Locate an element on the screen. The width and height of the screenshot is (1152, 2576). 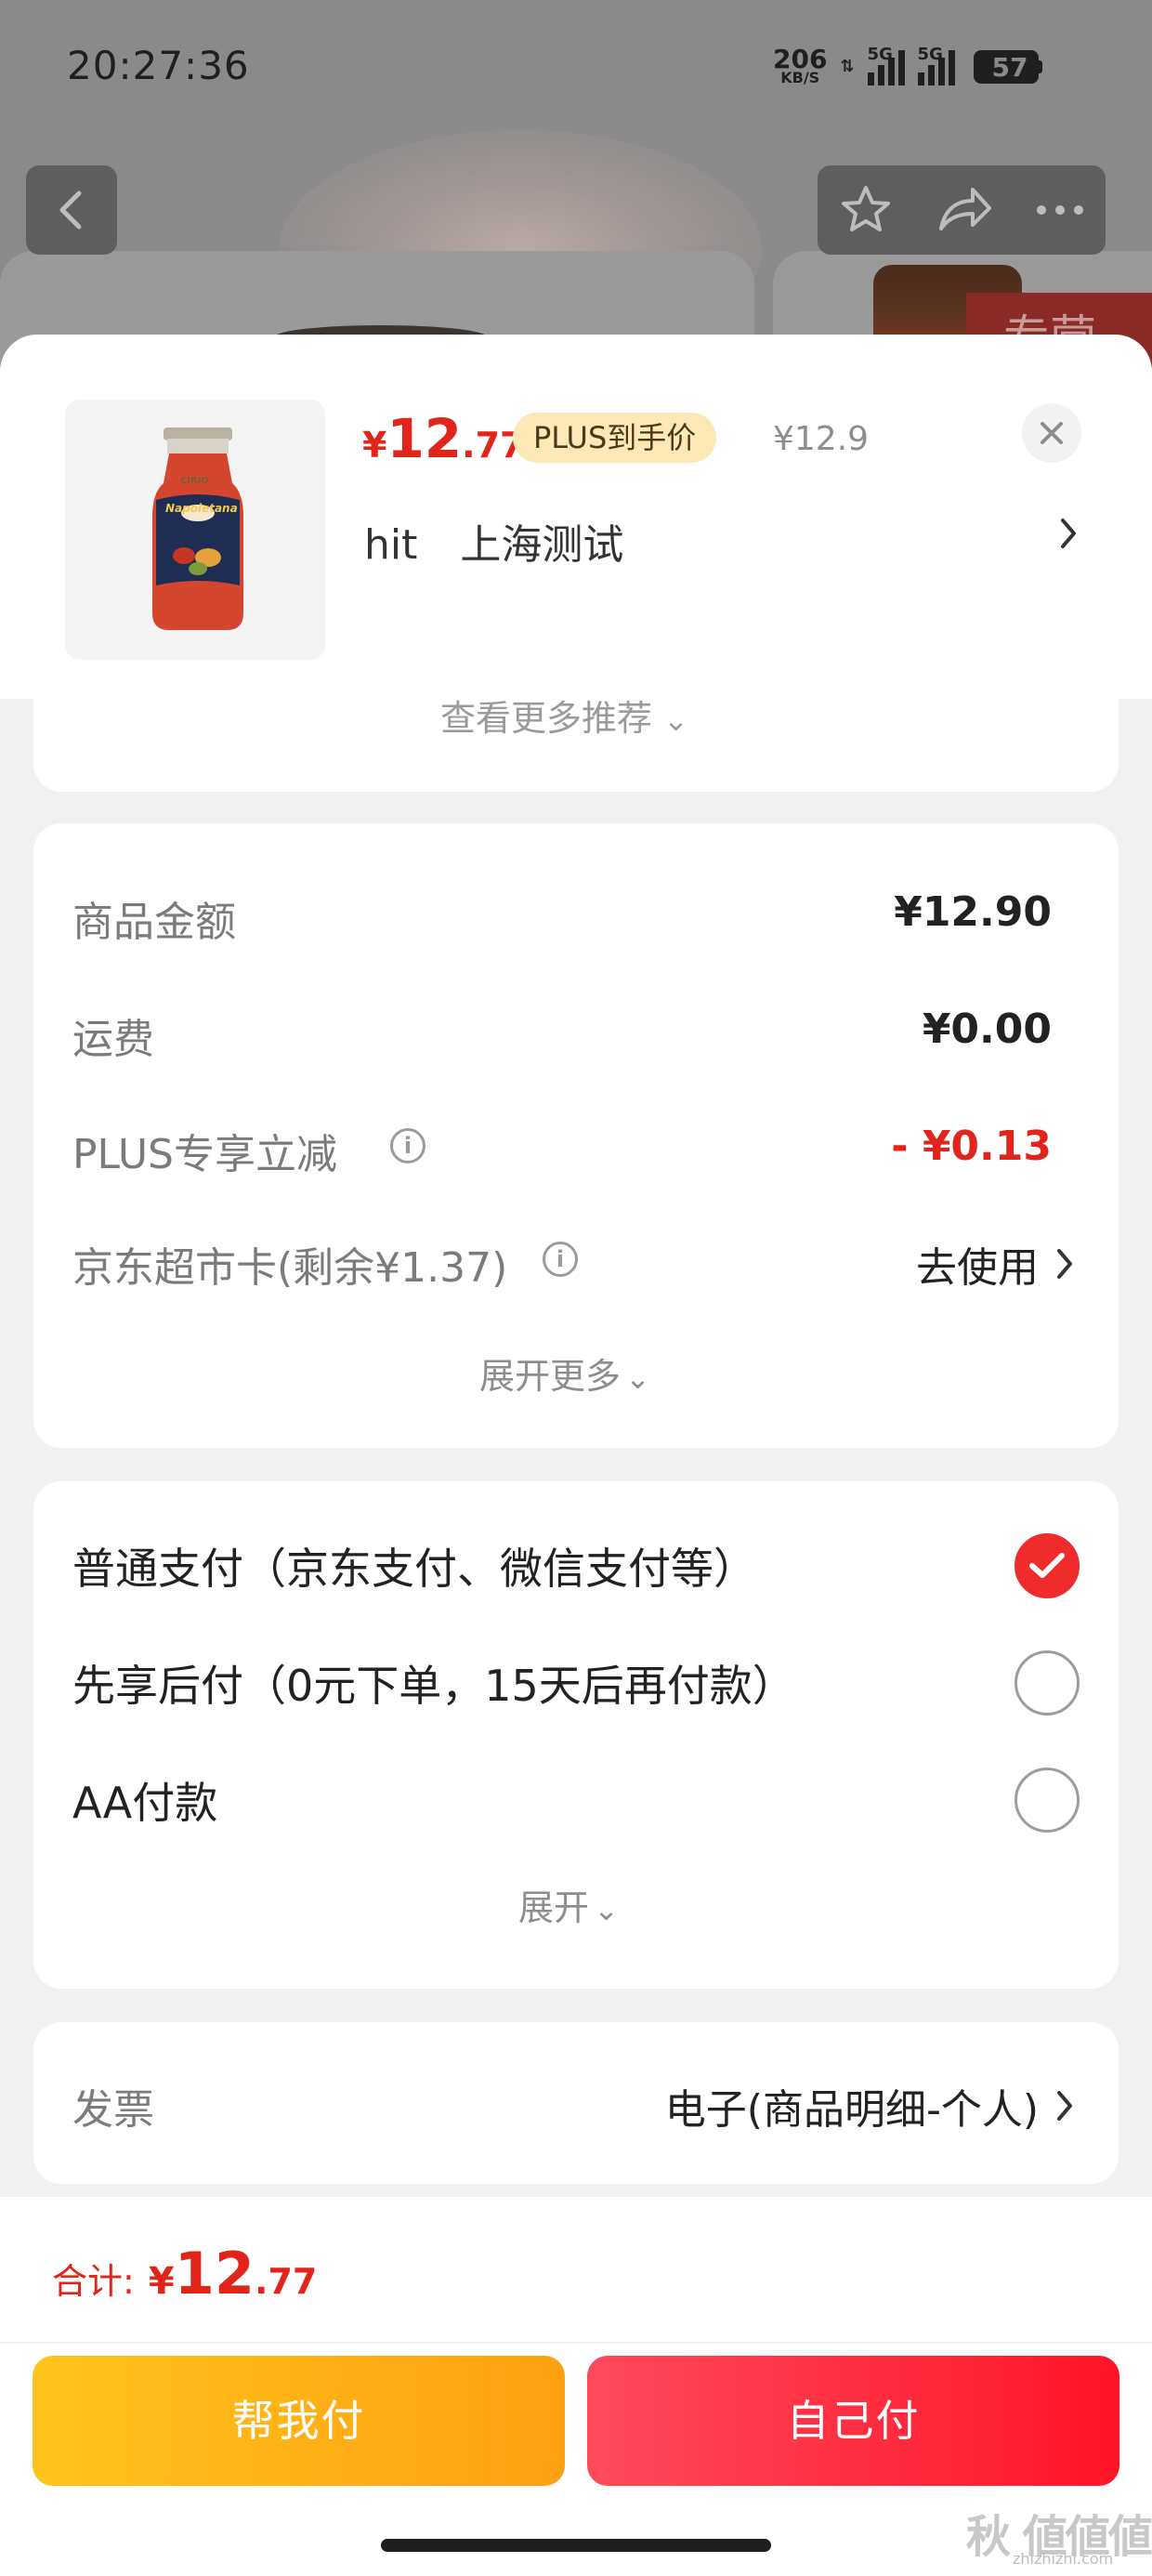
payment-option-aa: AA付款 is located at coordinates (144, 1800).